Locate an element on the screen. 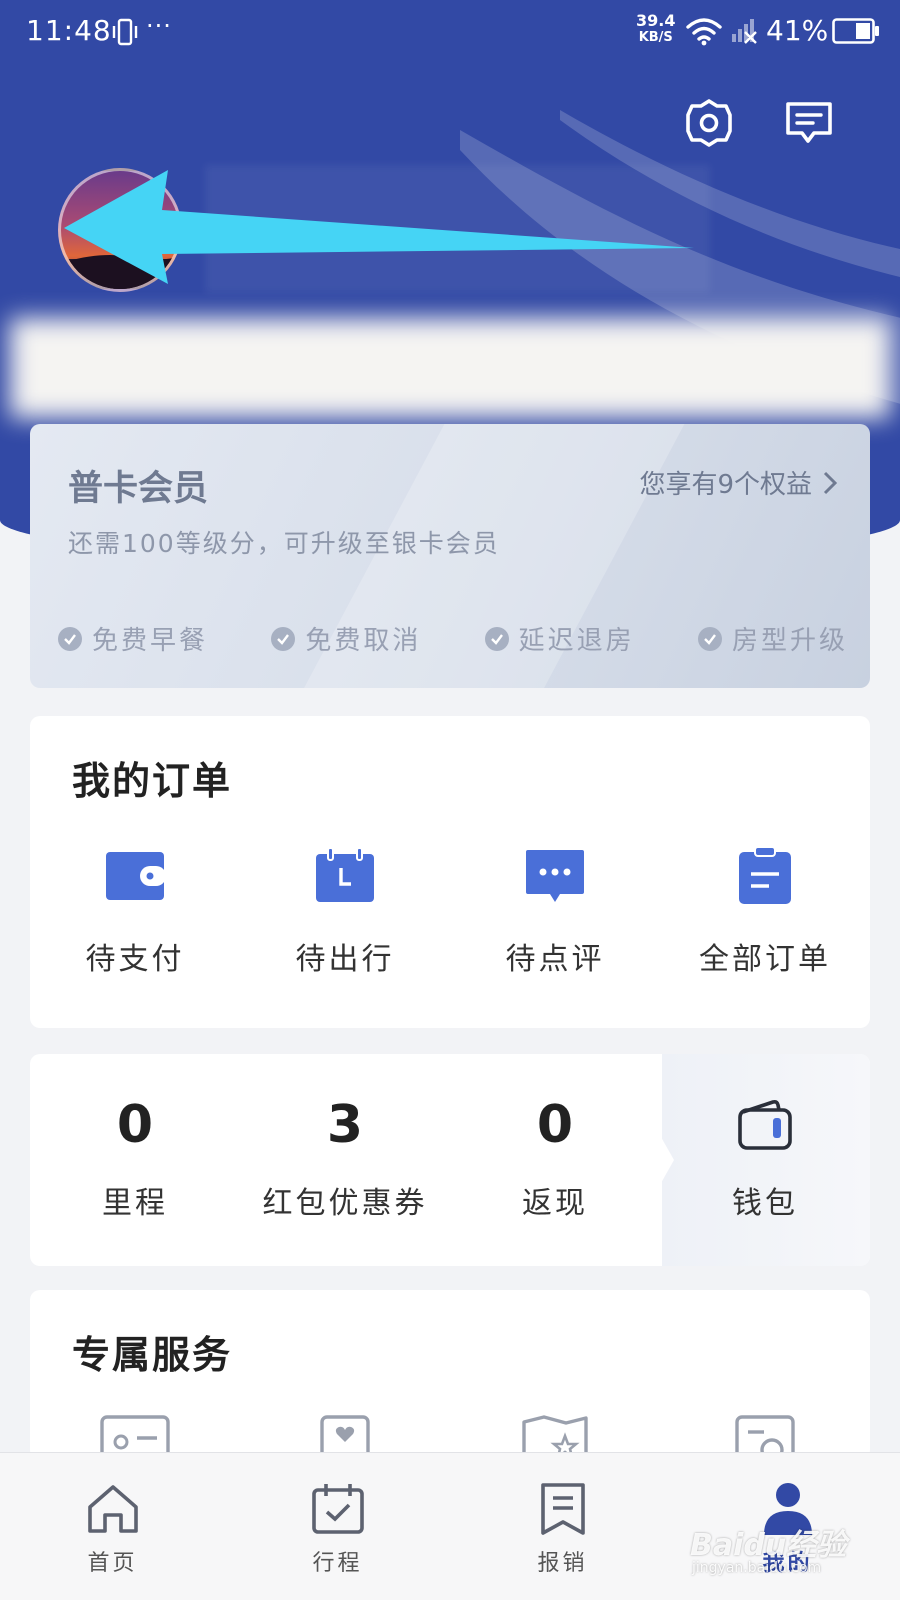 Image resolution: width=900 pixels, height=1600 pixels. vibrate-icon is located at coordinates (125, 32).